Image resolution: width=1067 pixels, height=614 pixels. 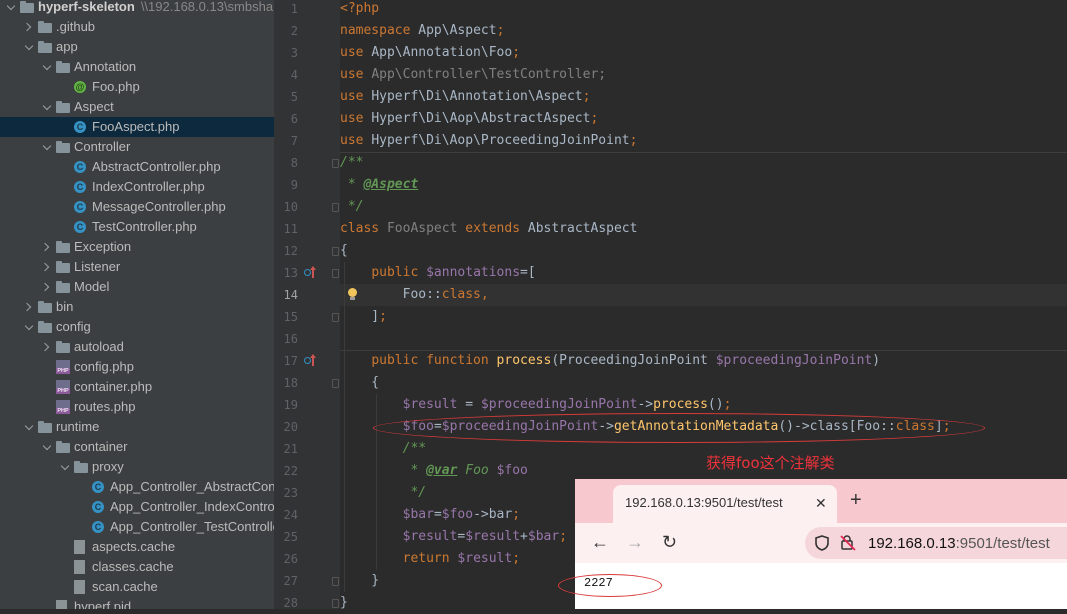 I want to click on code-line: use Hyperf\Di\Aop\AbstractAspect;, so click(x=703, y=119).